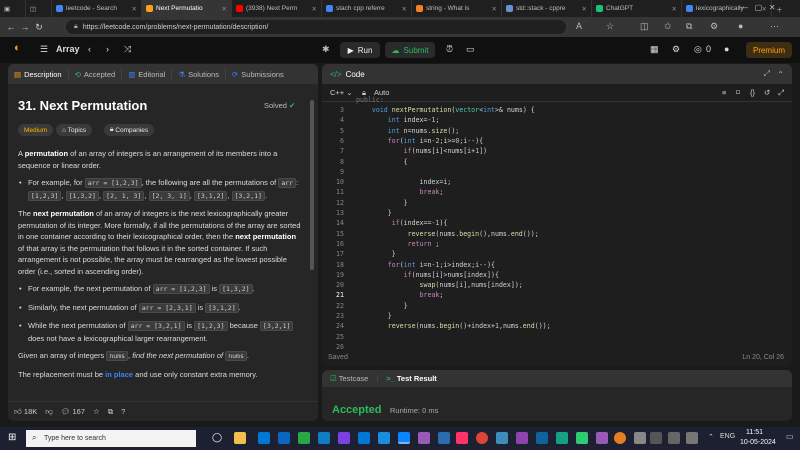  Describe the element at coordinates (470, 49) in the screenshot. I see `notes-icon: ▭` at that location.